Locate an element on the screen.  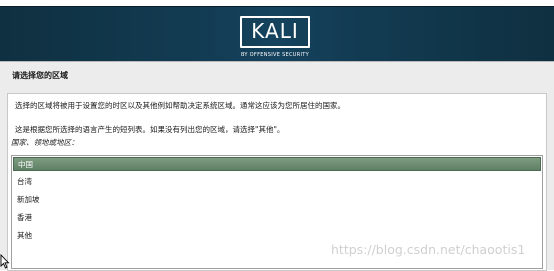
list-item-taiwan: 台湾 is located at coordinates (277, 182).